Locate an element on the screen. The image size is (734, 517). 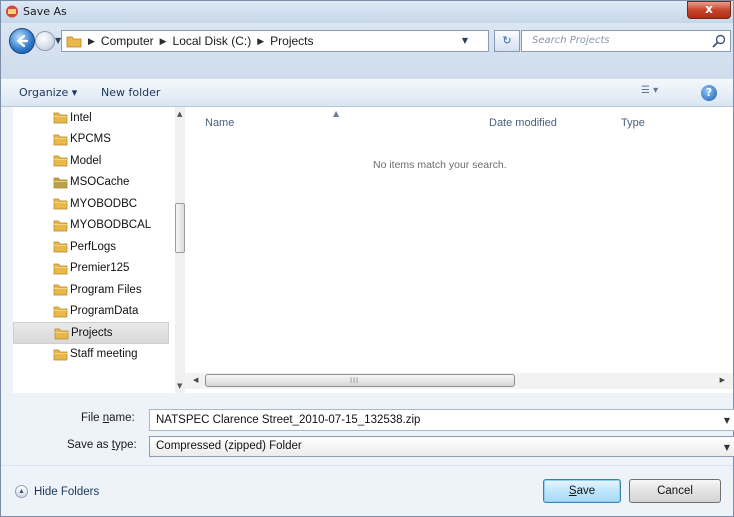
forward-button is located at coordinates (45, 41).